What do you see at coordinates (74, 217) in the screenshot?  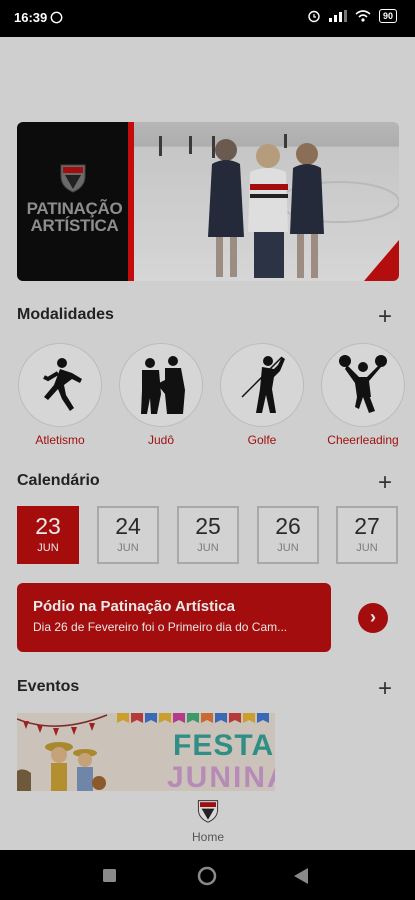 I see `banner-title: PATINAÇÃO ARTÍSTICA` at bounding box center [74, 217].